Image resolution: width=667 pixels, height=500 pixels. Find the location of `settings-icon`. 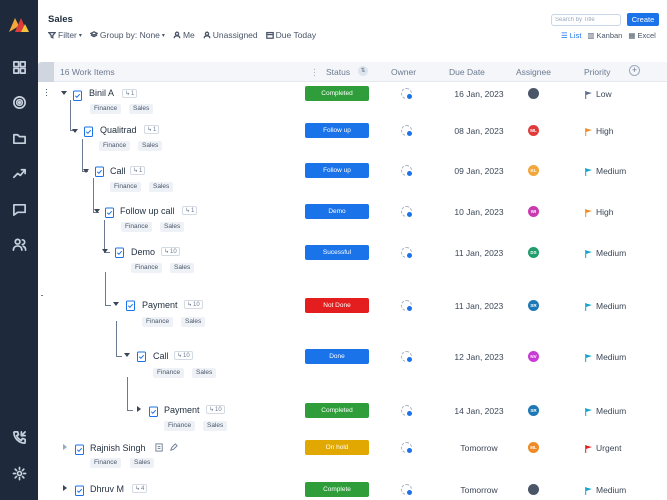

settings-icon is located at coordinates (19, 473).